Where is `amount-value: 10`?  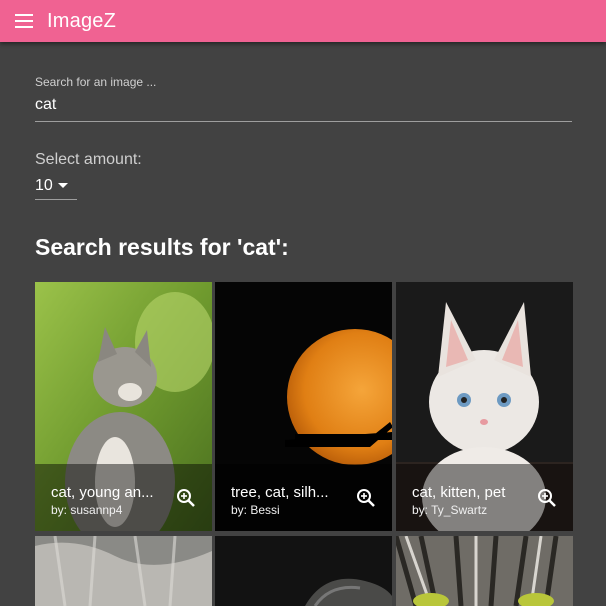 amount-value: 10 is located at coordinates (44, 185).